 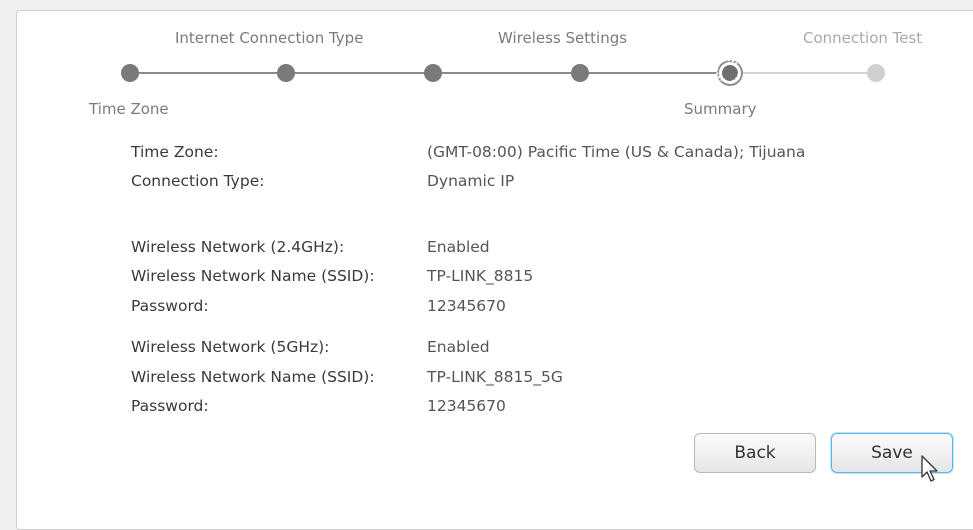 What do you see at coordinates (253, 276) in the screenshot?
I see `summary-label-ssid-24: Wireless Network Name (SSID):` at bounding box center [253, 276].